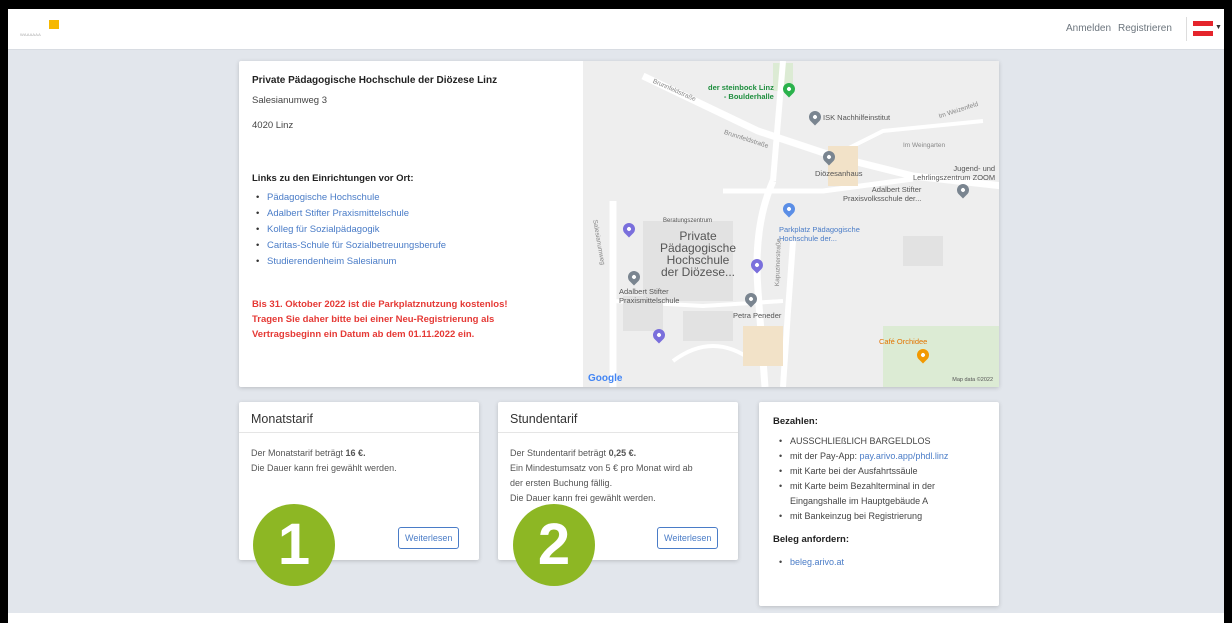  I want to click on map-label-beratung: Beratungszentrum, so click(688, 221).